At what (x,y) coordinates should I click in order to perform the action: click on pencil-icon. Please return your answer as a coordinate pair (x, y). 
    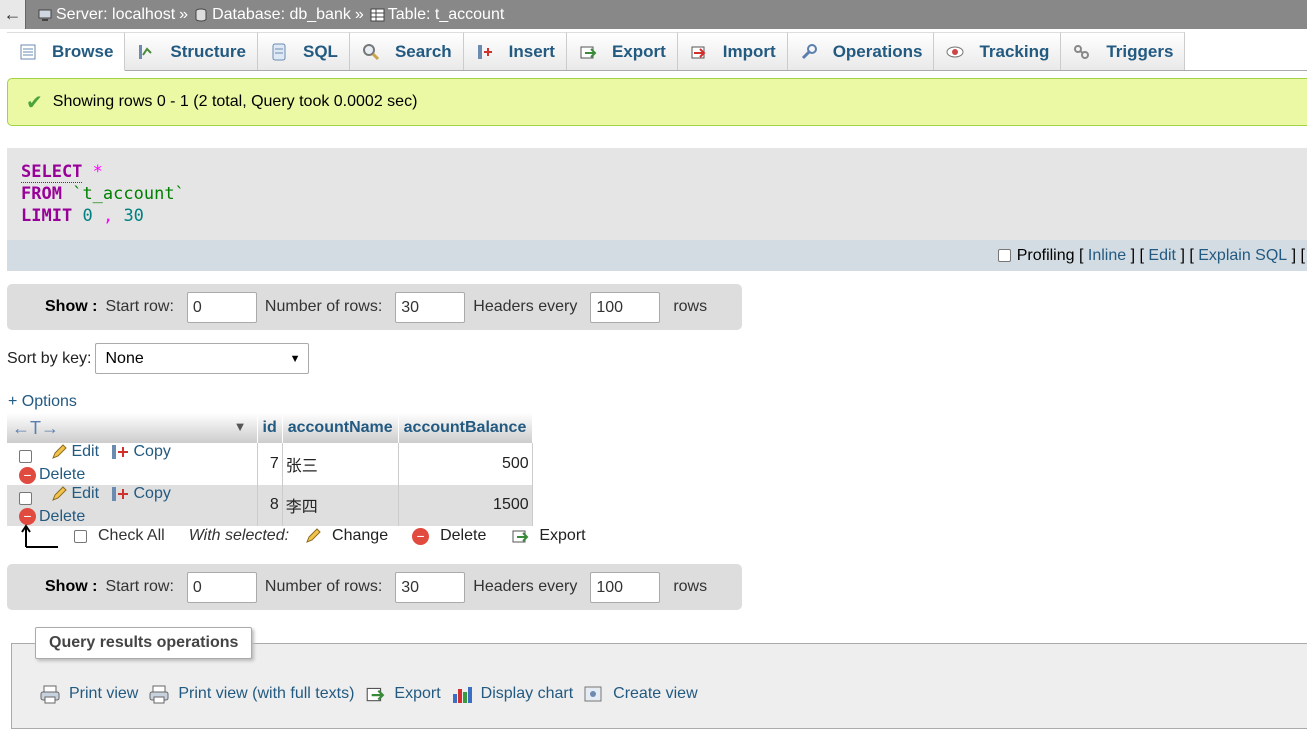
    Looking at the image, I should click on (59, 452).